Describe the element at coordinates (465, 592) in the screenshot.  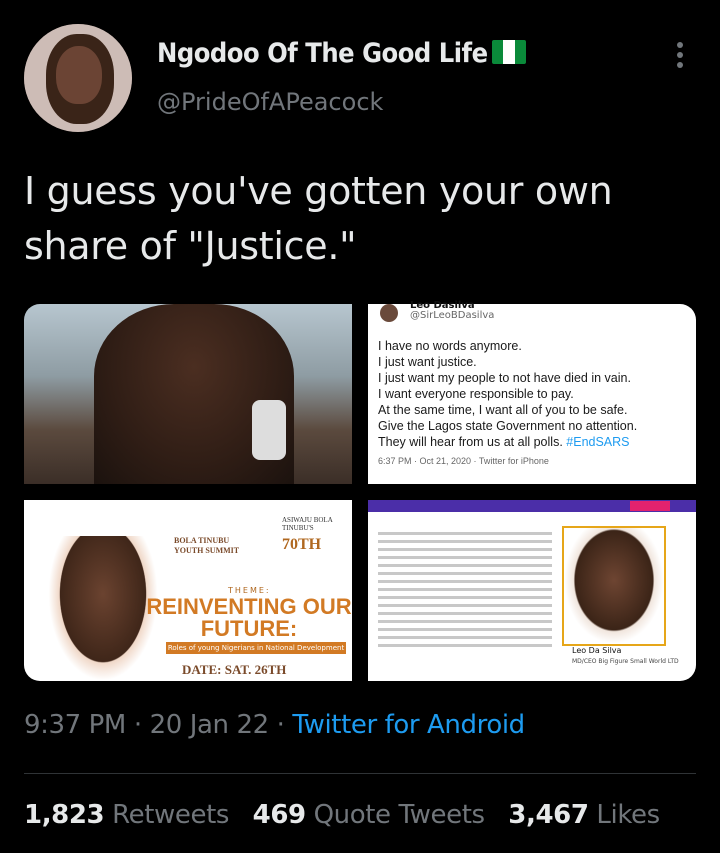
I see `page-body-text` at that location.